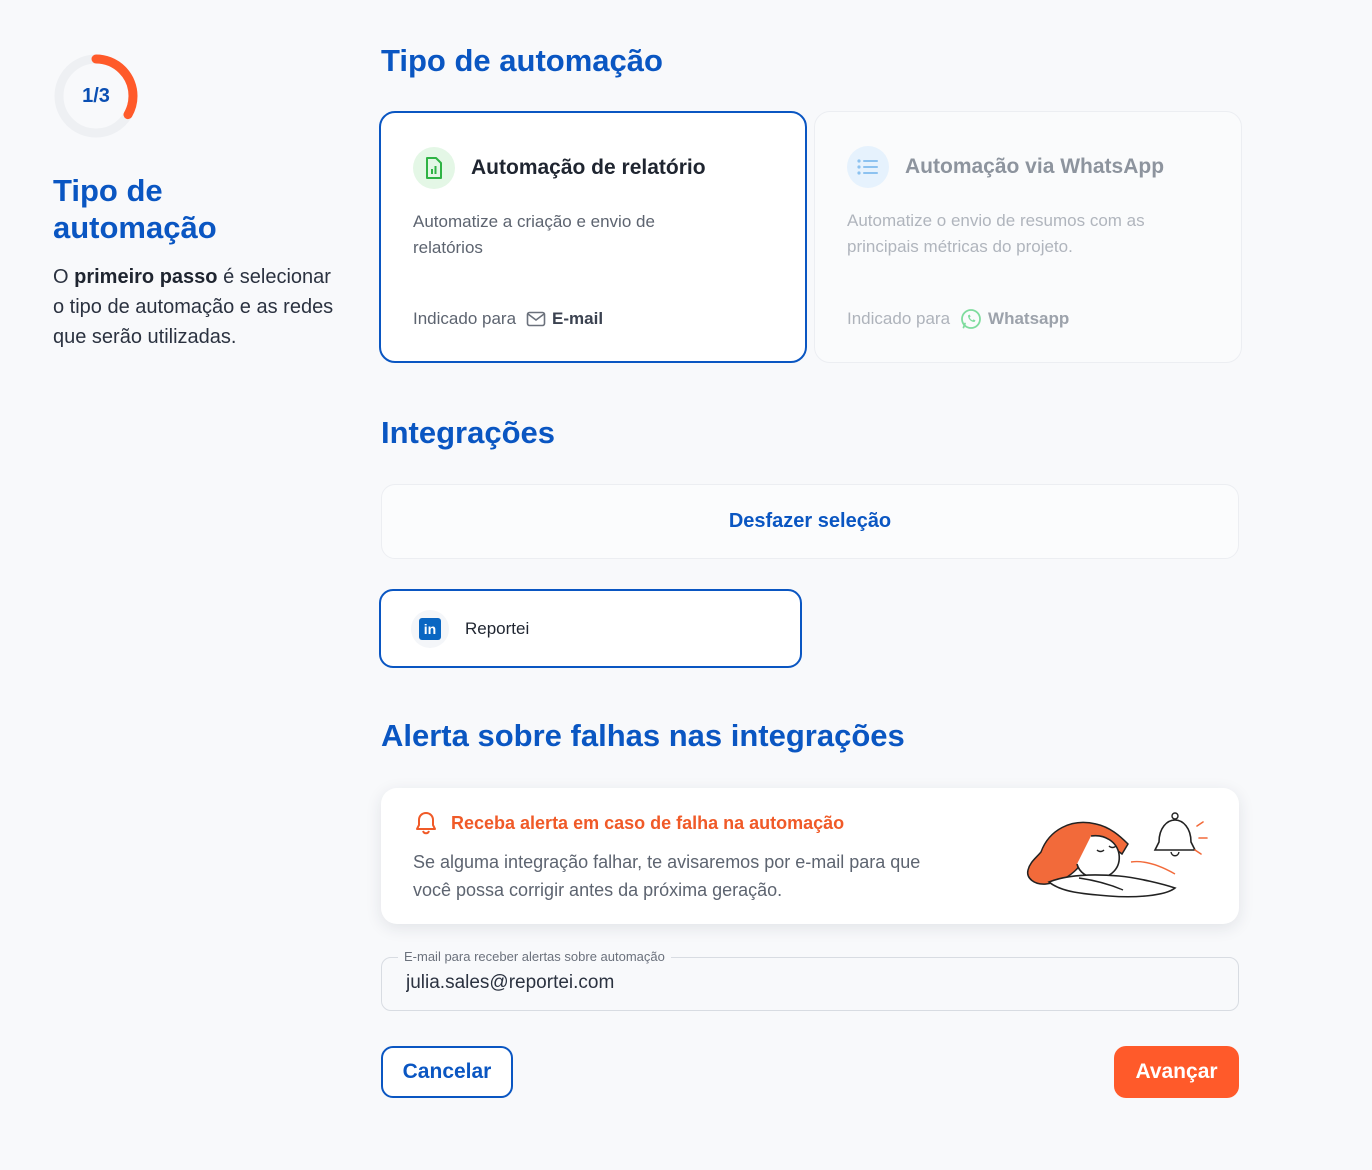 The image size is (1372, 1170). Describe the element at coordinates (536, 319) in the screenshot. I see `mail-icon` at that location.